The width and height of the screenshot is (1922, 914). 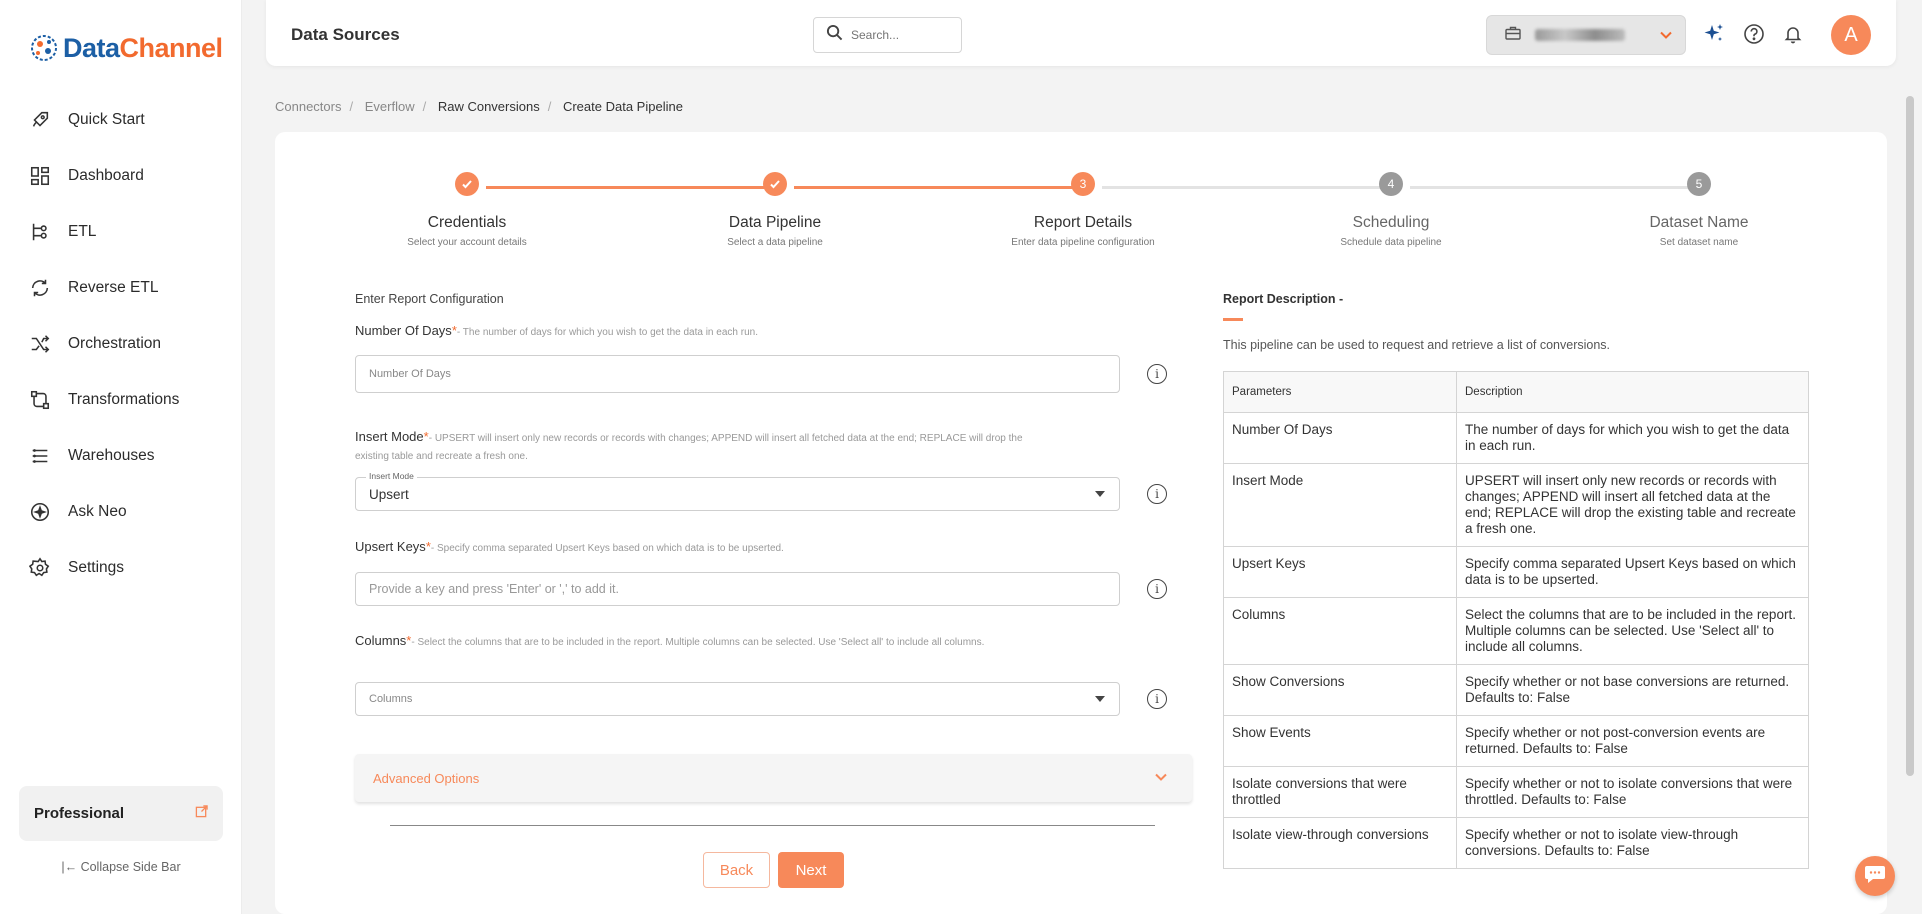 I want to click on search-icon, so click(x=834, y=35).